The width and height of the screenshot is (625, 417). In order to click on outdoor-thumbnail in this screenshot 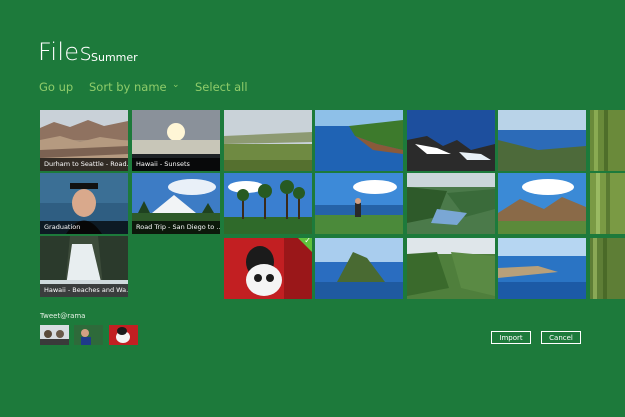, I will do `click(88, 335)`.